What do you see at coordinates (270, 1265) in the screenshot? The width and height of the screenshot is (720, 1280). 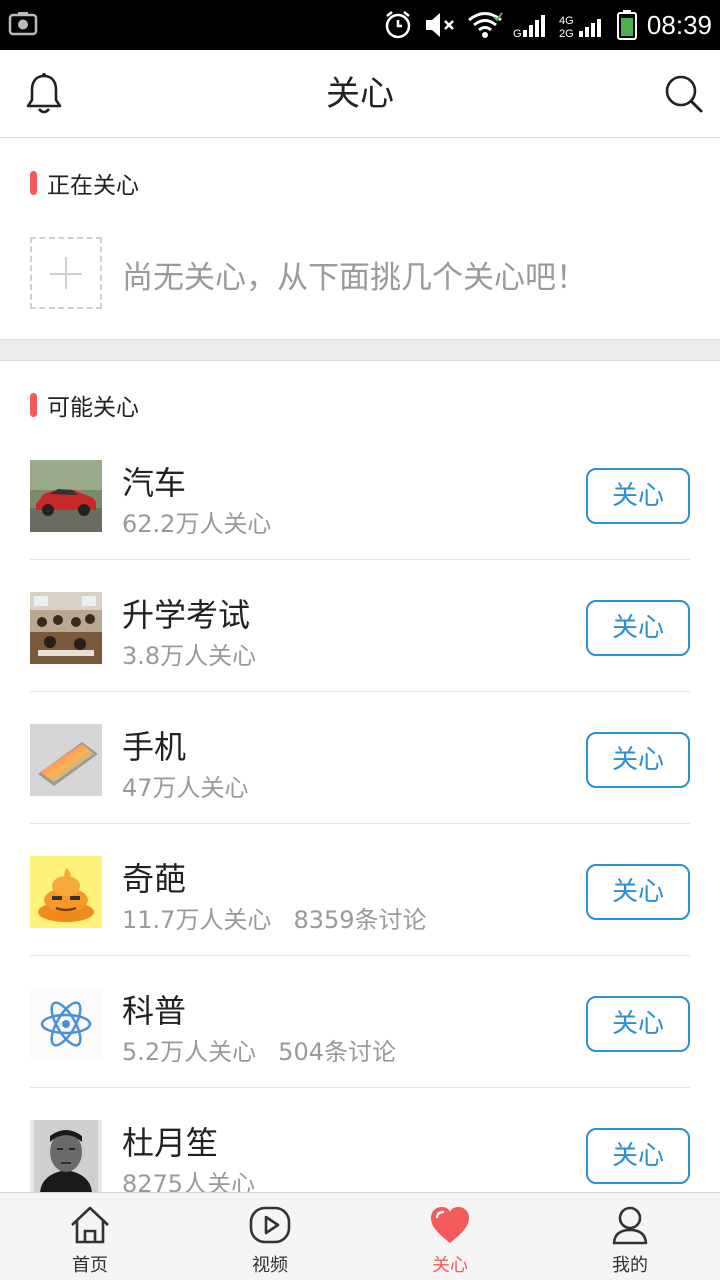 I see `nav-label: 视频` at bounding box center [270, 1265].